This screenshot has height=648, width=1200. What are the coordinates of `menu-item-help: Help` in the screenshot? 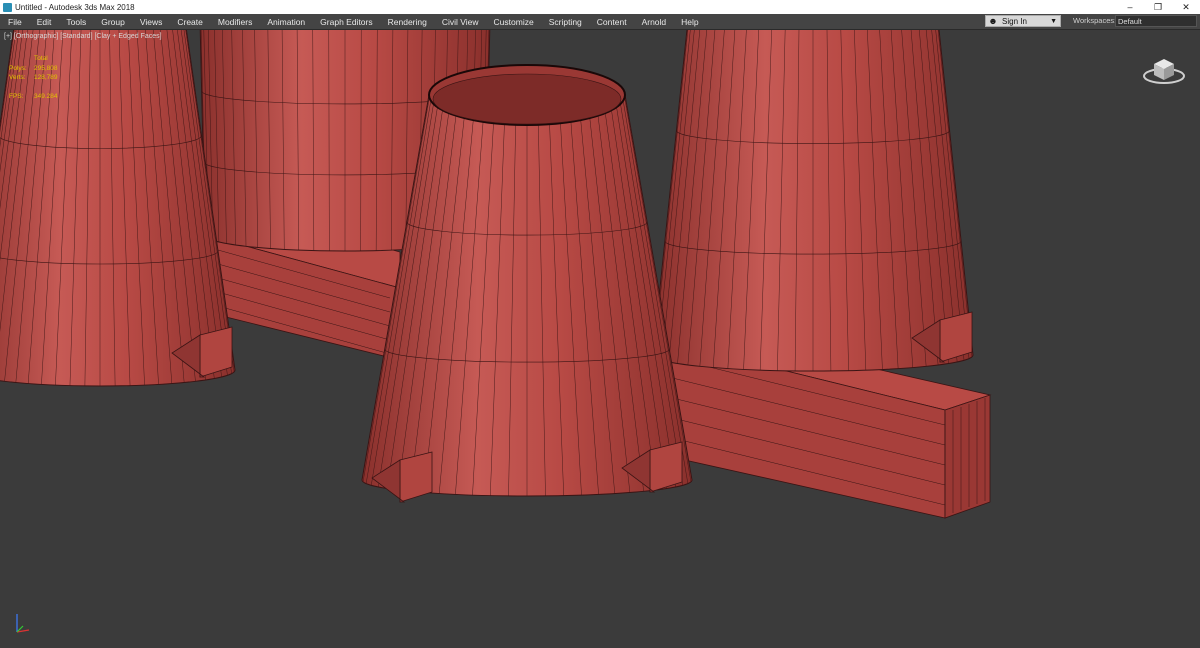 It's located at (689, 22).